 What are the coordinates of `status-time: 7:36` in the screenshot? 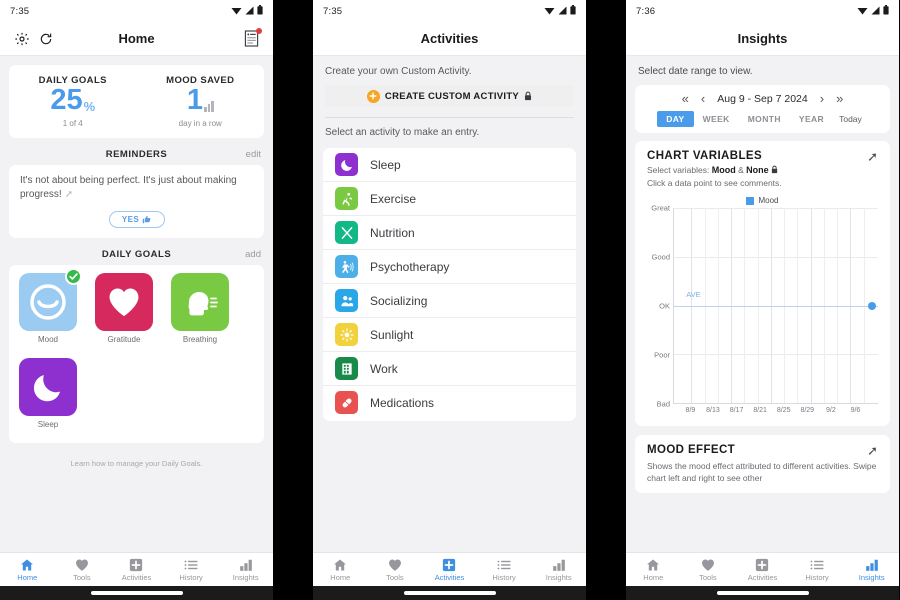 It's located at (646, 11).